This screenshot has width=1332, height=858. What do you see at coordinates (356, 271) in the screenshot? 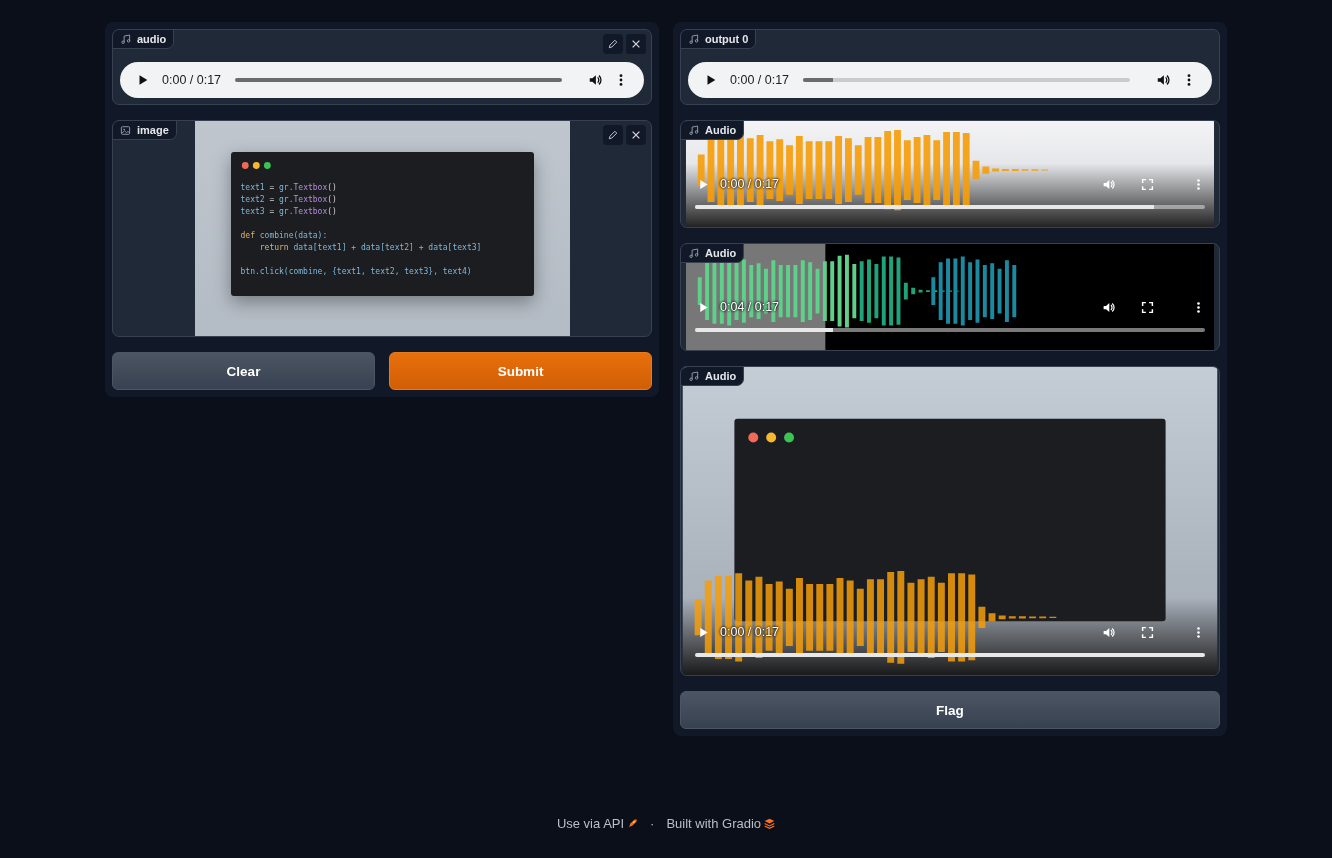
I see `code-line: btn.click(combine, {text1, text2, text3}, text4)` at bounding box center [356, 271].